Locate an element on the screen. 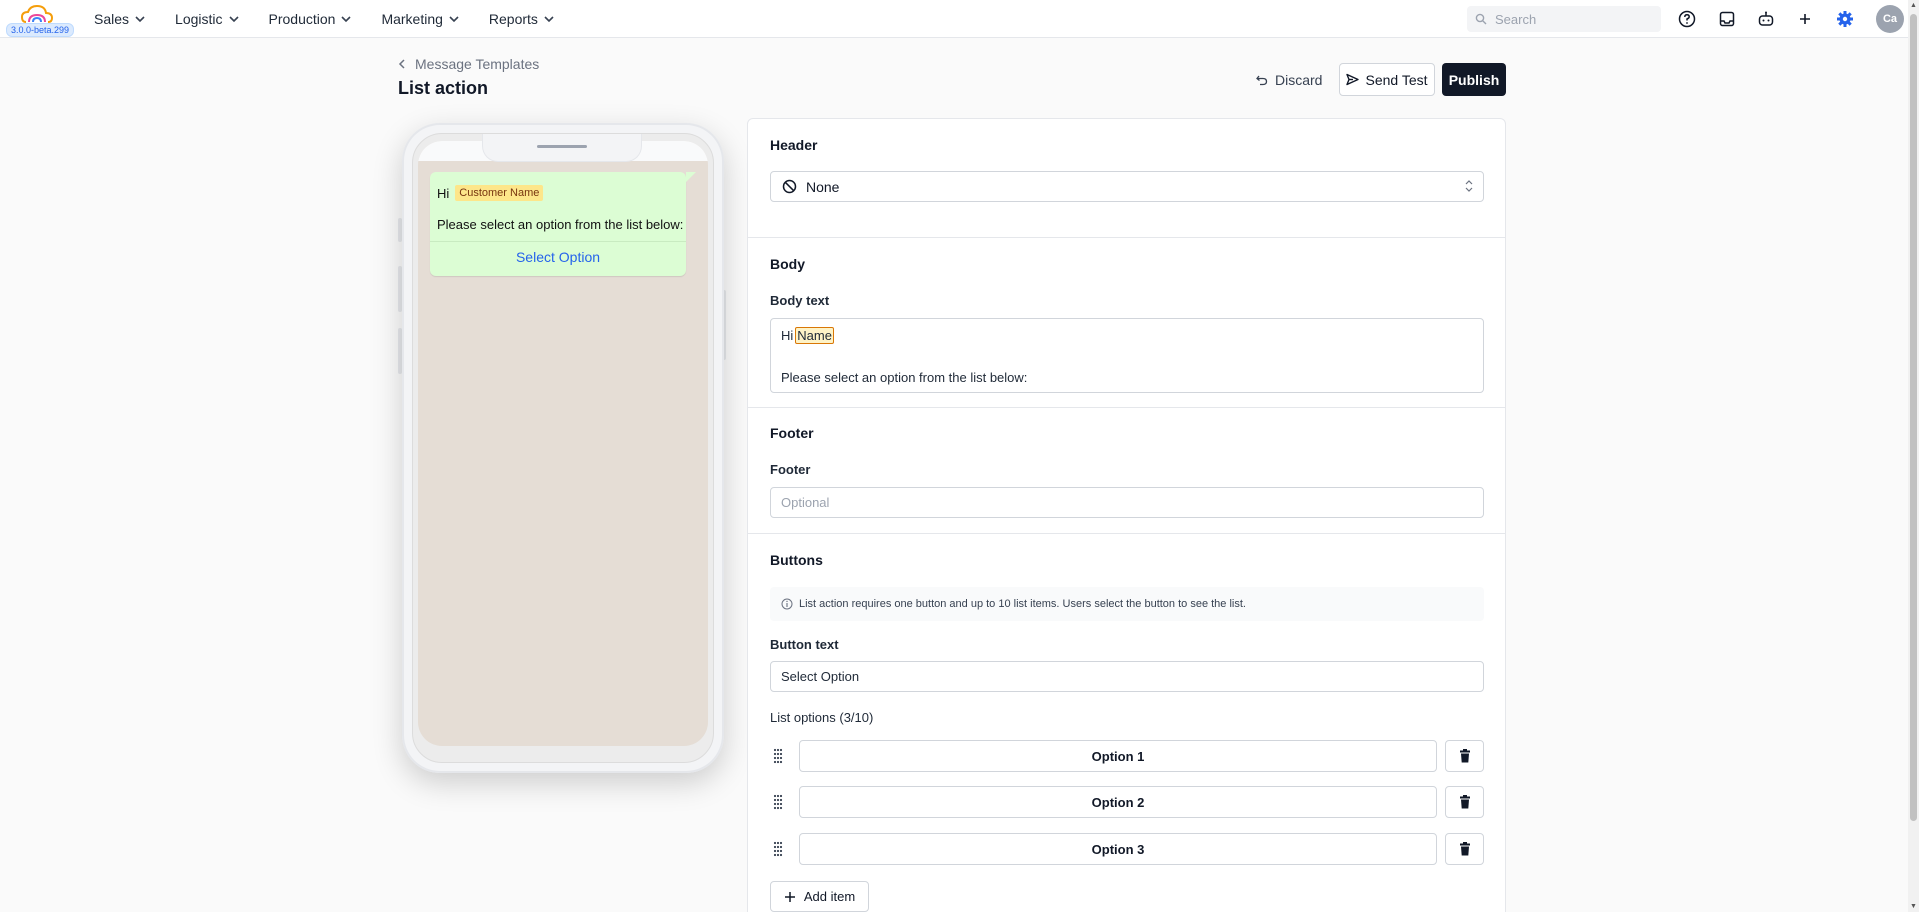 This screenshot has width=1919, height=912. inbox-icon is located at coordinates (1727, 19).